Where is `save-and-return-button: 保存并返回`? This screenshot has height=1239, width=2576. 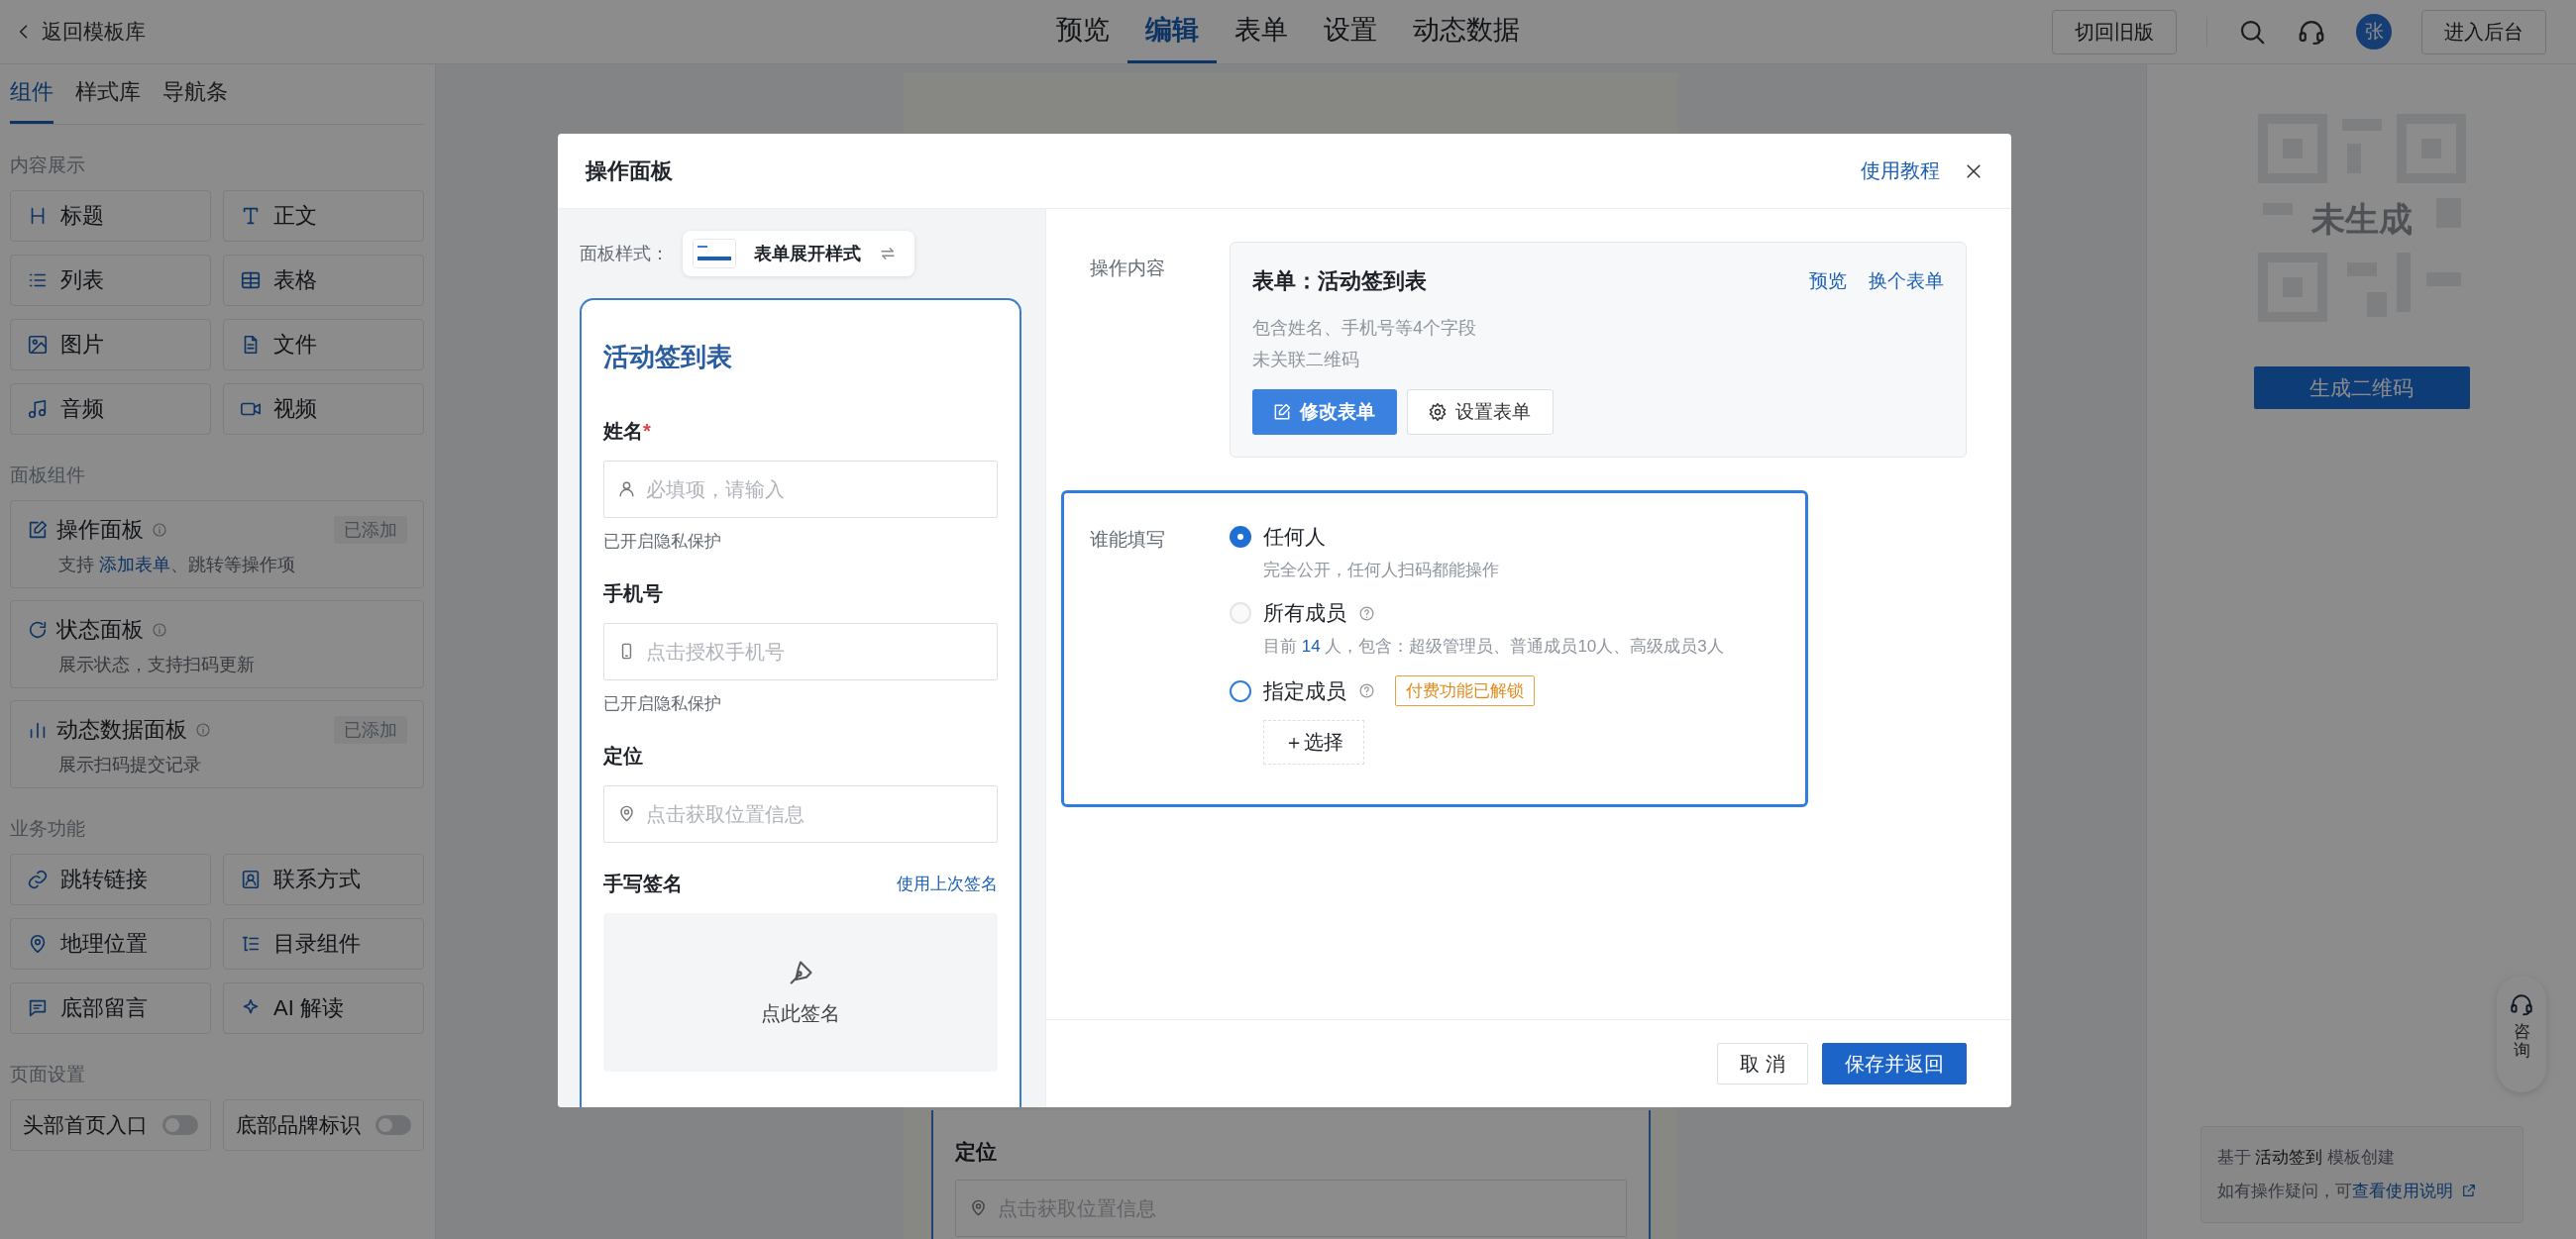
save-and-return-button: 保存并返回 is located at coordinates (1895, 1064).